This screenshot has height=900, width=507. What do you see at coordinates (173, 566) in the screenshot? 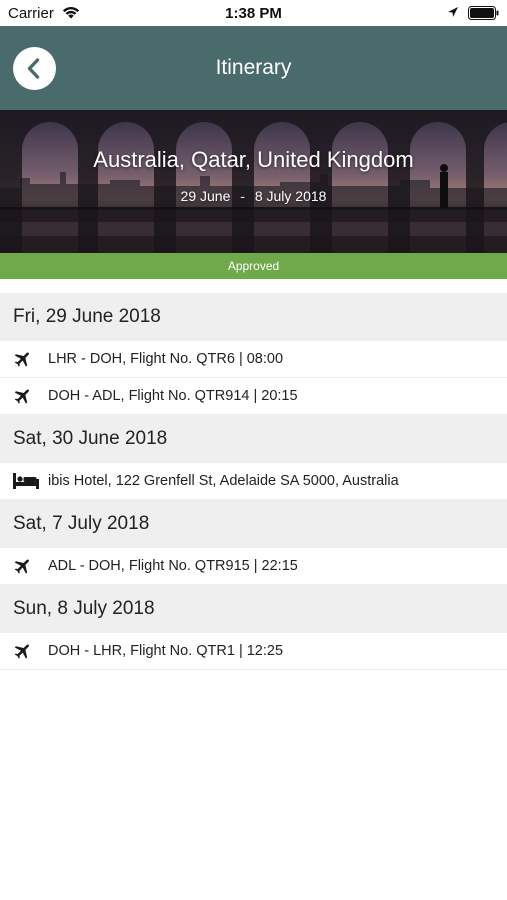
I see `itinerary-item-text: ADL - DOH, Flight No. QTR915 | 22:15` at bounding box center [173, 566].